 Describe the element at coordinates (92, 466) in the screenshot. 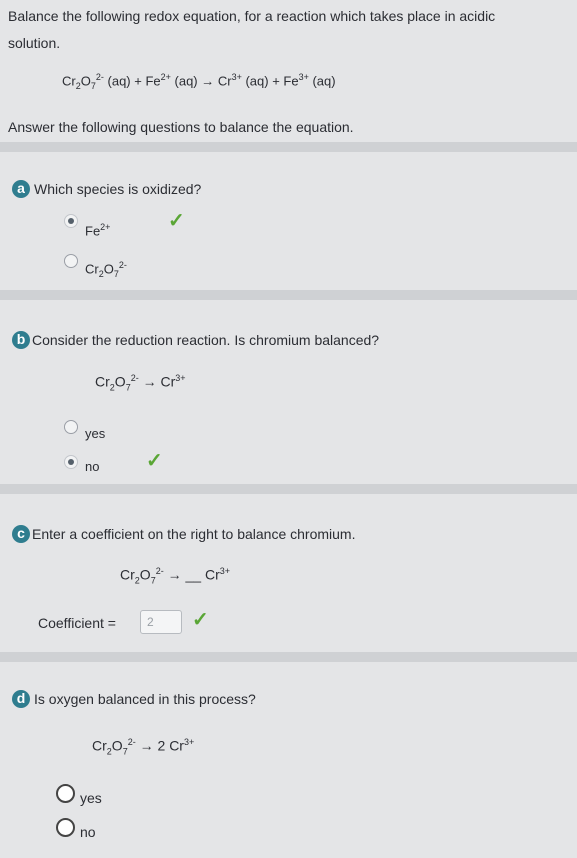

I see `option-b-no-label: no` at that location.